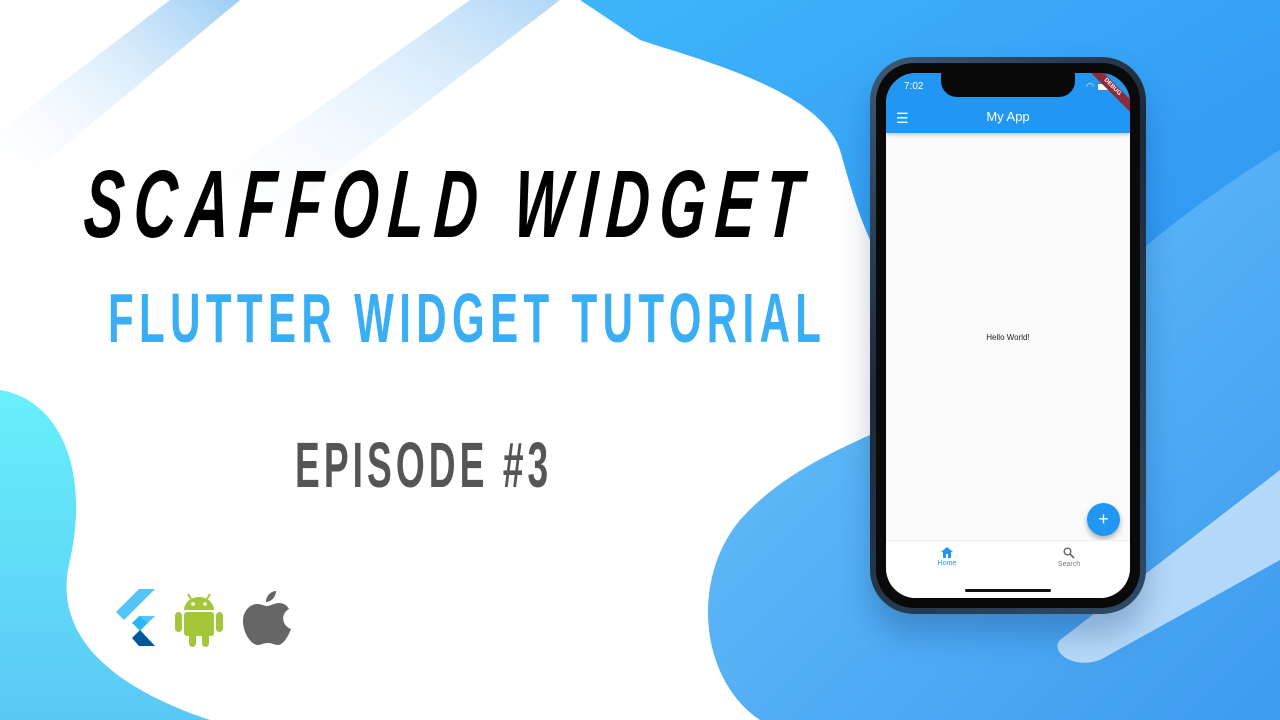 The width and height of the screenshot is (1280, 720). Describe the element at coordinates (467, 318) in the screenshot. I see `subtitle: FLUTTER WIDGET TUTORIAL` at that location.